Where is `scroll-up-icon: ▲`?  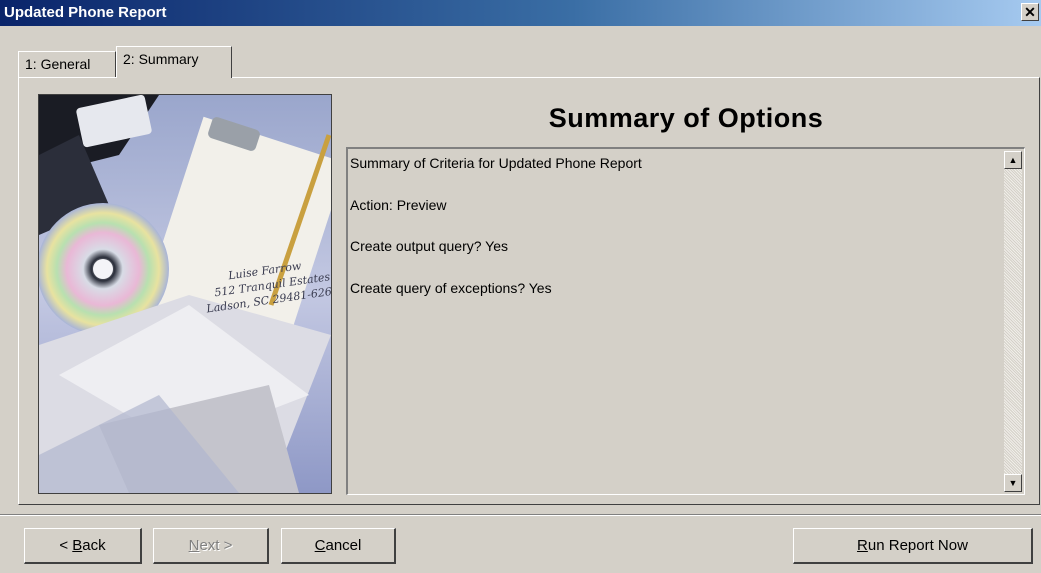
scroll-up-icon: ▲ is located at coordinates (1013, 160).